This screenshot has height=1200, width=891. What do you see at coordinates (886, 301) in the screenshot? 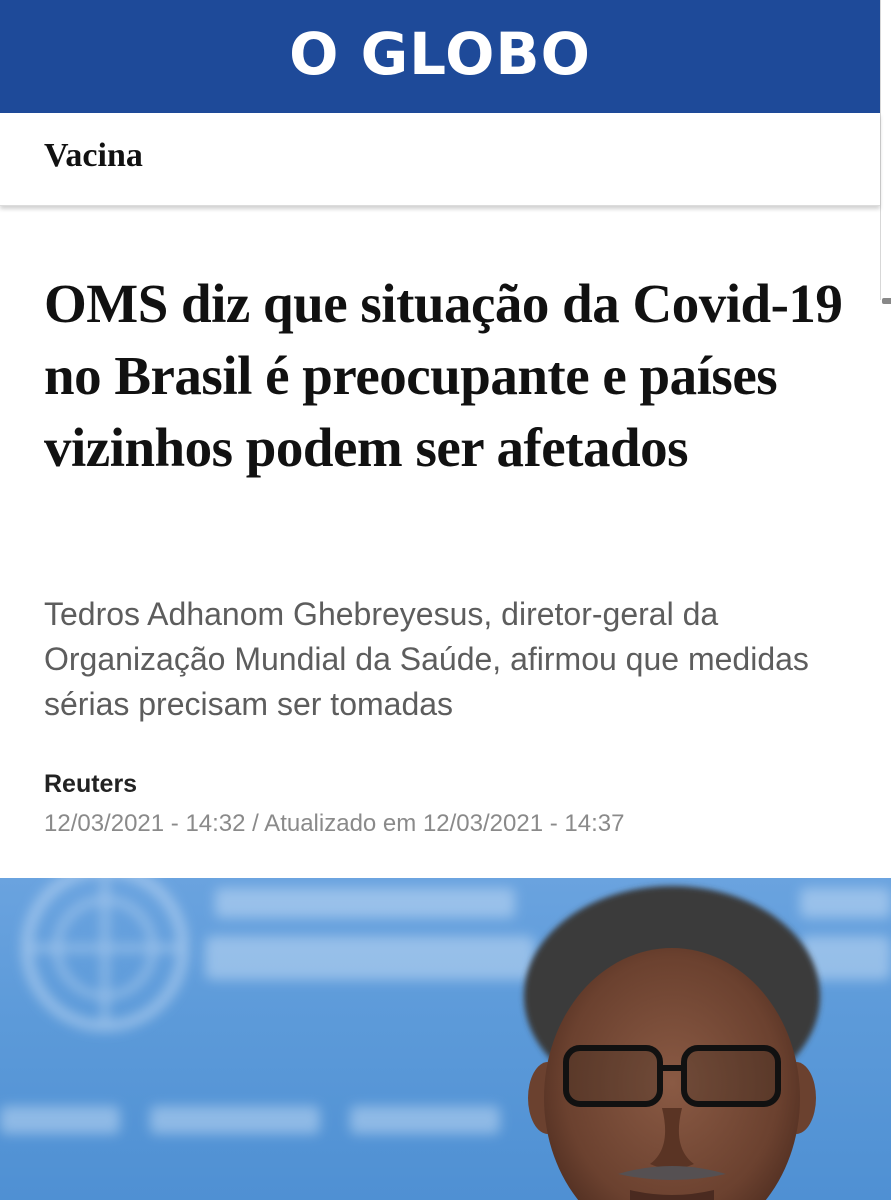
I see `scrollbar-thumb` at bounding box center [886, 301].